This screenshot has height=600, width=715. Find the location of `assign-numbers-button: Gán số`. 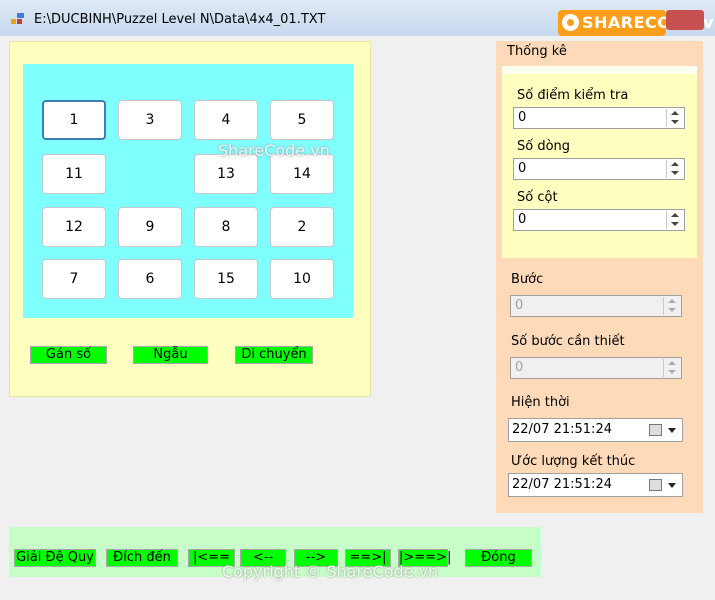

assign-numbers-button: Gán số is located at coordinates (68, 355).